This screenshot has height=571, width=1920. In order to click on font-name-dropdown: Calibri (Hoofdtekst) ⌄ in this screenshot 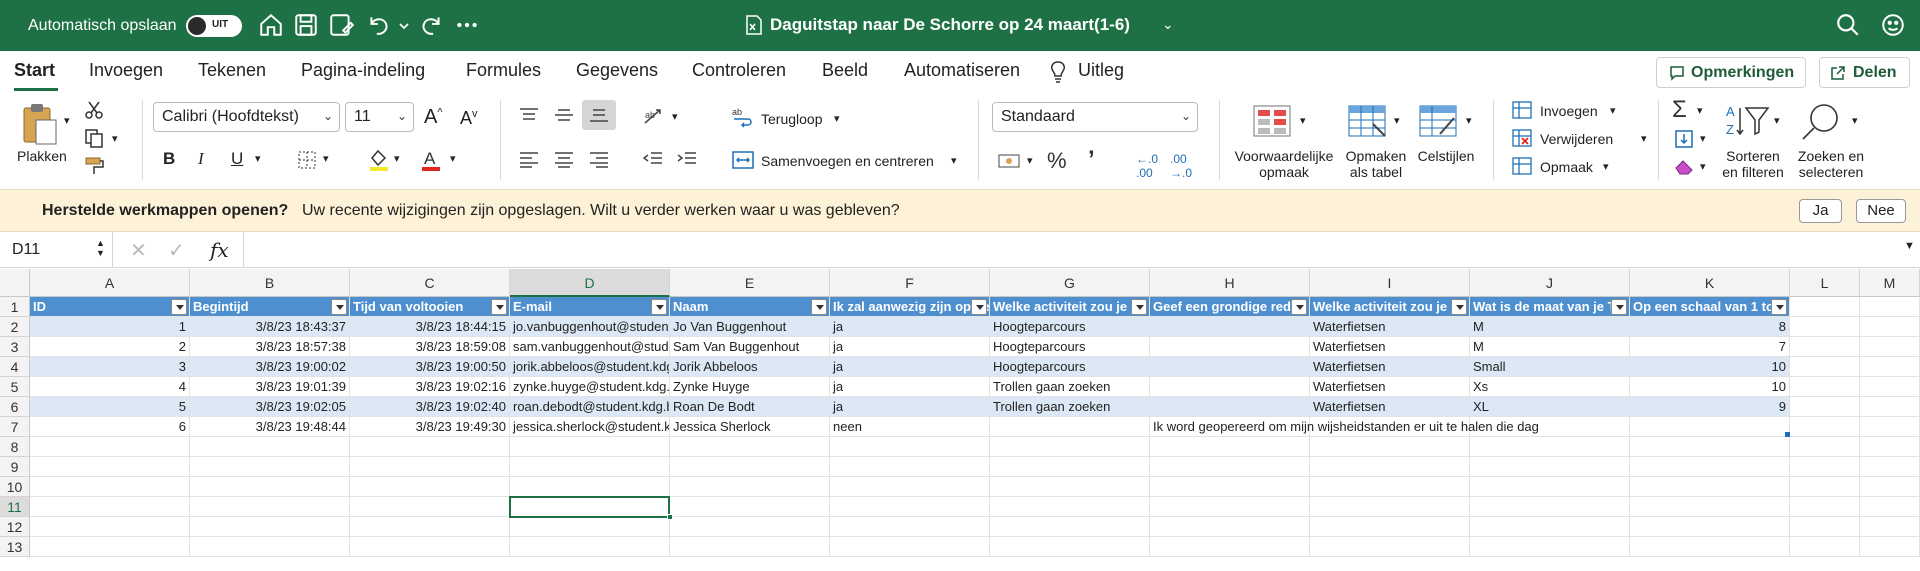, I will do `click(246, 117)`.